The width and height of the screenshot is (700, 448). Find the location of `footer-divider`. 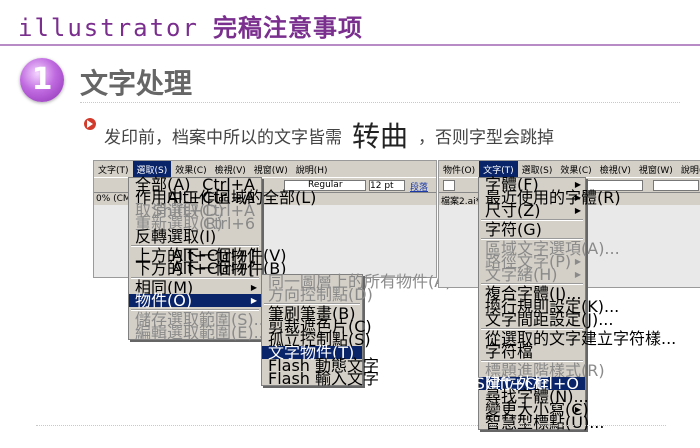

footer-divider is located at coordinates (351, 425).